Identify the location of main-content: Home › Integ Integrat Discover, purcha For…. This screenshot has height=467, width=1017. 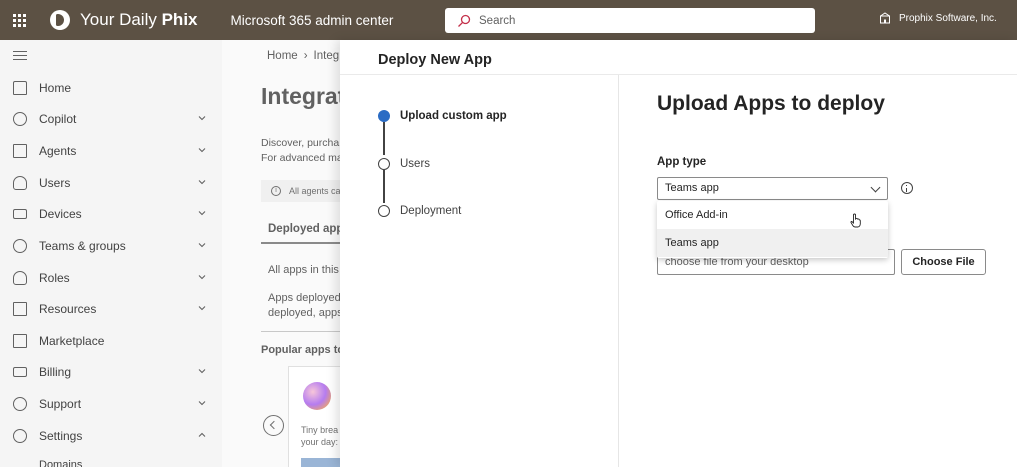
(281, 253).